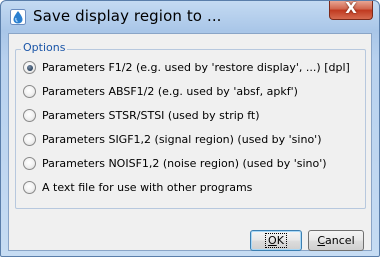  I want to click on cancel-accel: C, so click(321, 240).